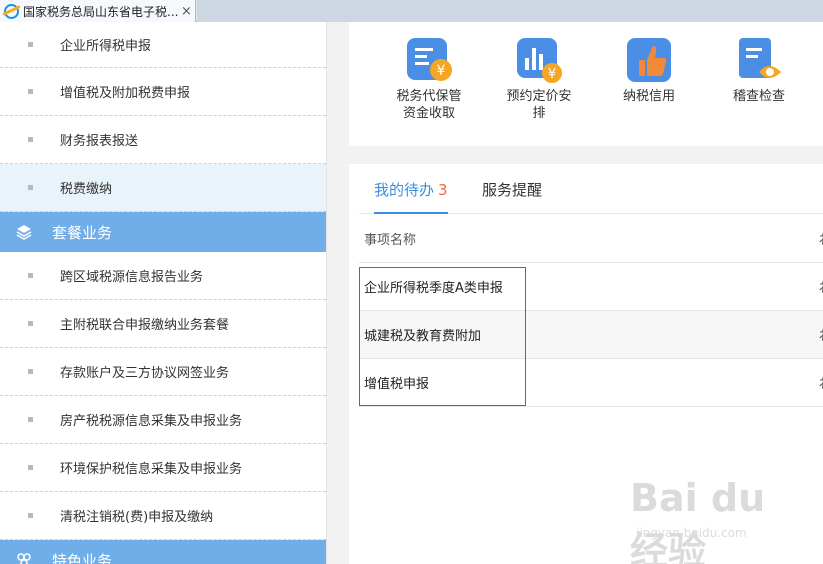 The width and height of the screenshot is (823, 564). What do you see at coordinates (423, 336) in the screenshot?
I see `row-item-name: 城建税及教育费附加` at bounding box center [423, 336].